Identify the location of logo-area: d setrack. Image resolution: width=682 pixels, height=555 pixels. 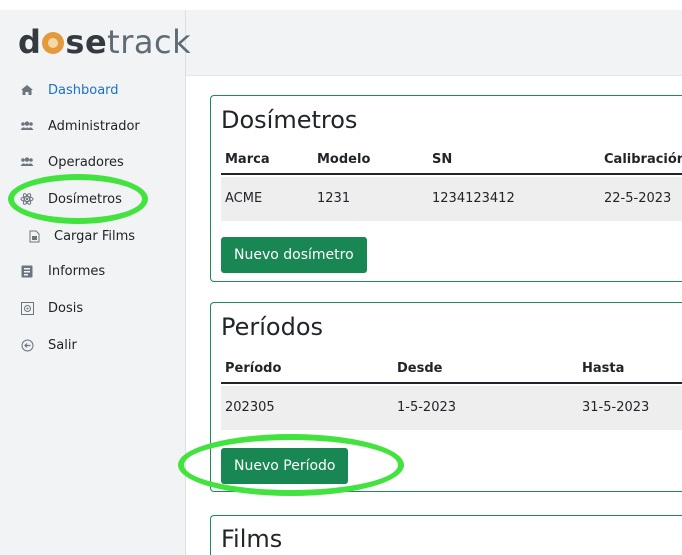
(95, 43).